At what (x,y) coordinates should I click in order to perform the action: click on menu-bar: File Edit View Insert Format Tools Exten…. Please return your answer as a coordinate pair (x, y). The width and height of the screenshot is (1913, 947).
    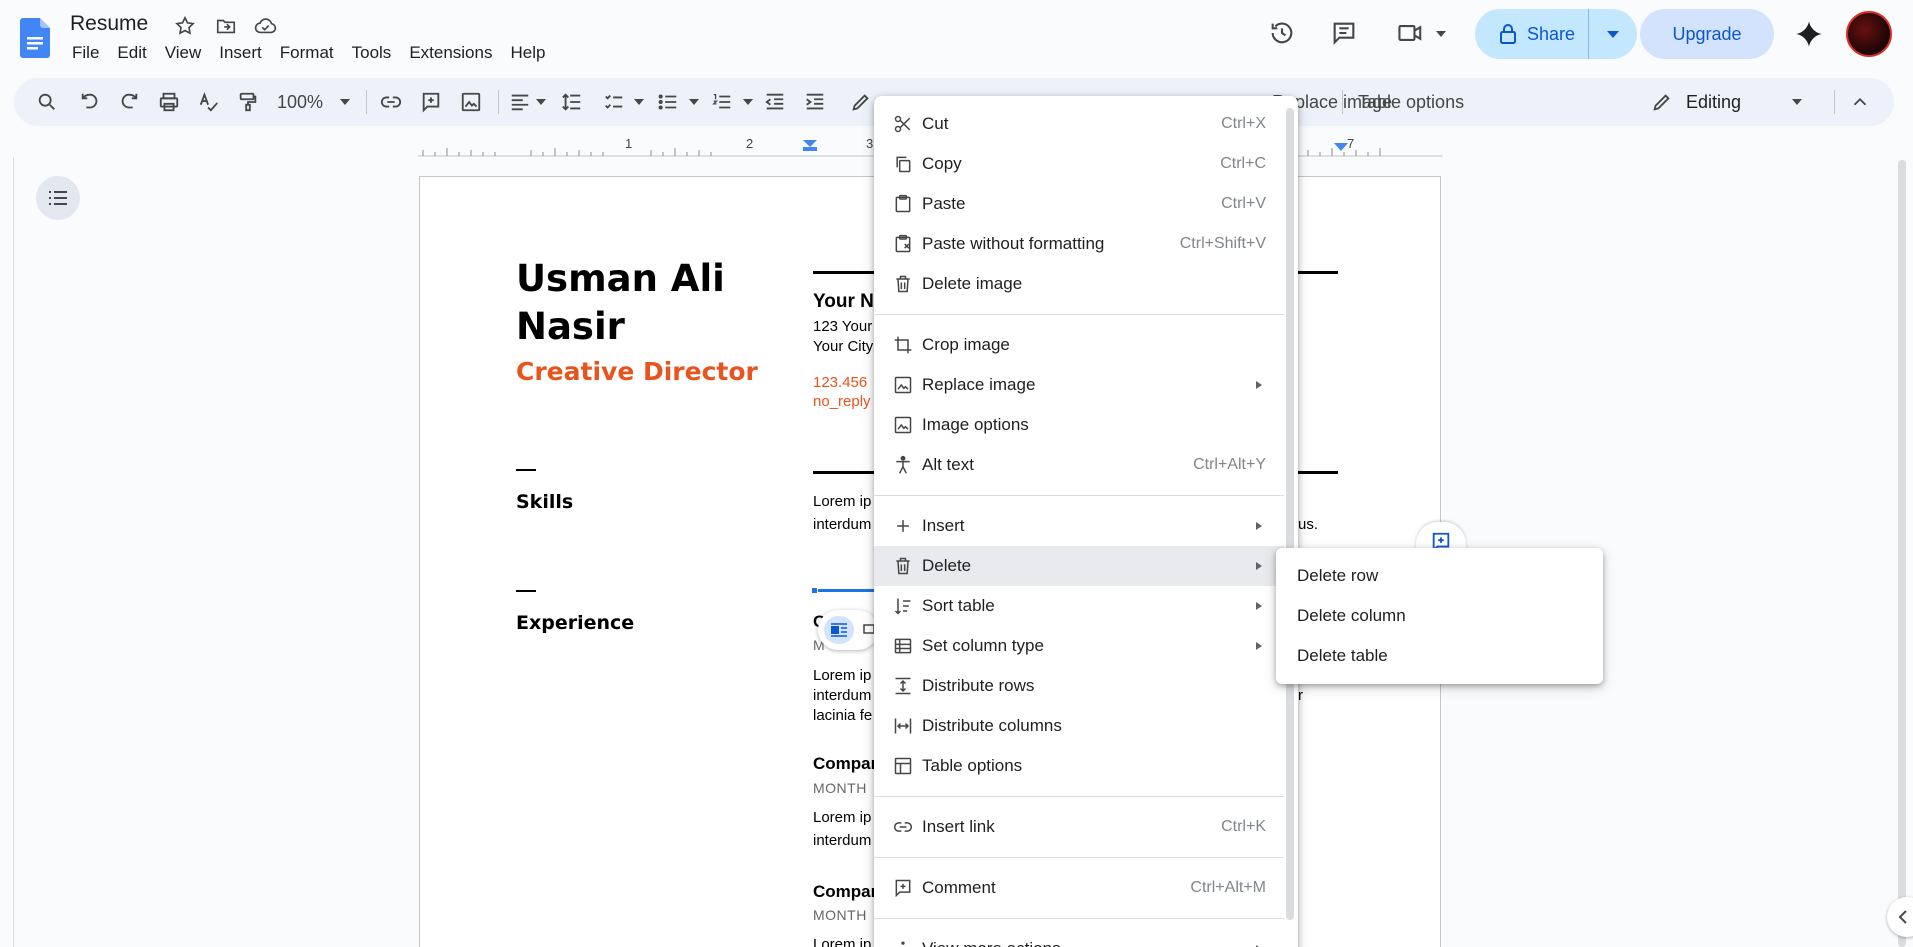
    Looking at the image, I should click on (308, 53).